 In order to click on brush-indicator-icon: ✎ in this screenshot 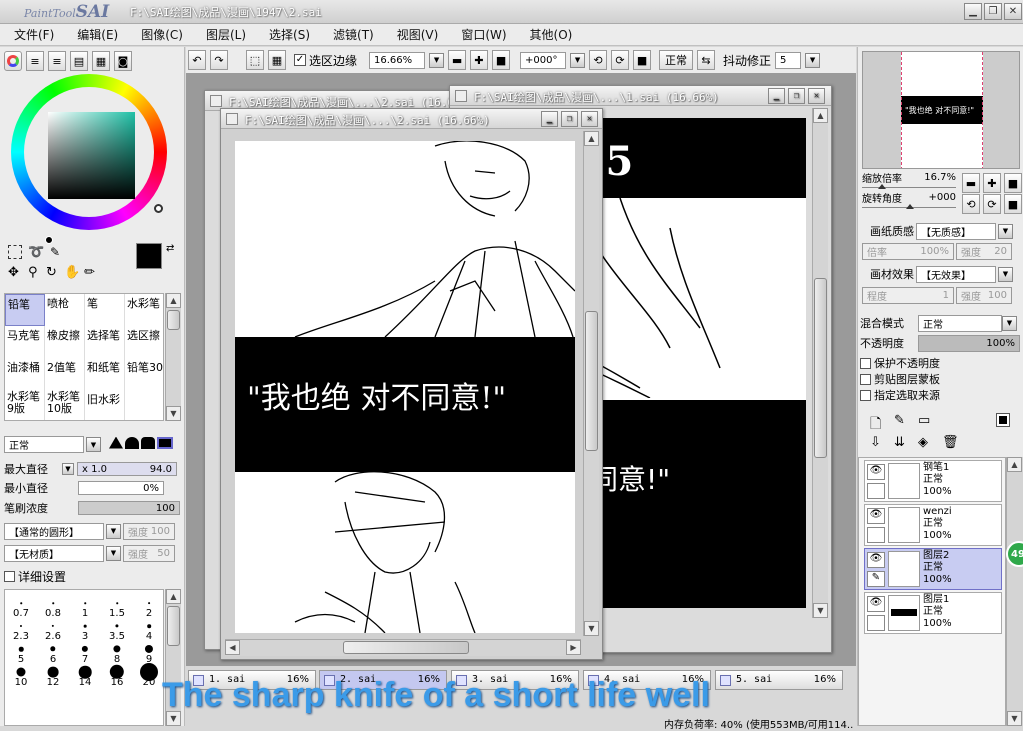, I will do `click(876, 579)`.